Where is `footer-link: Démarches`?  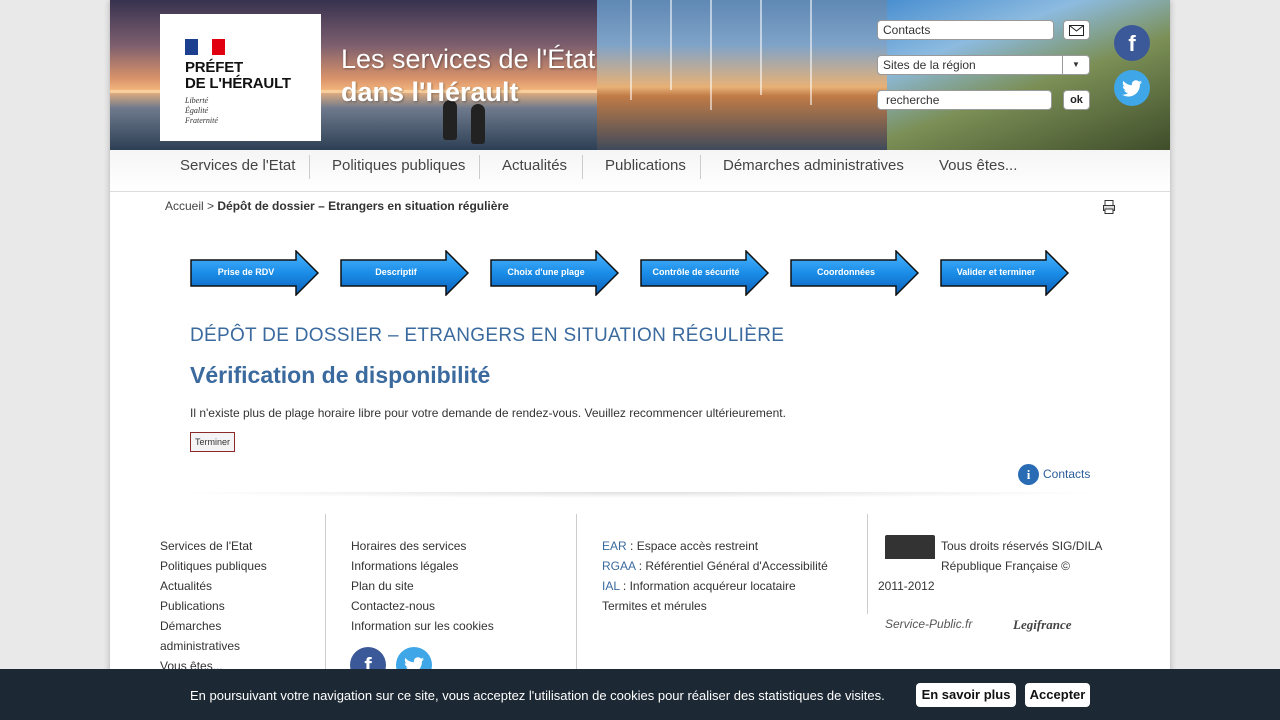 footer-link: Démarches is located at coordinates (220, 626).